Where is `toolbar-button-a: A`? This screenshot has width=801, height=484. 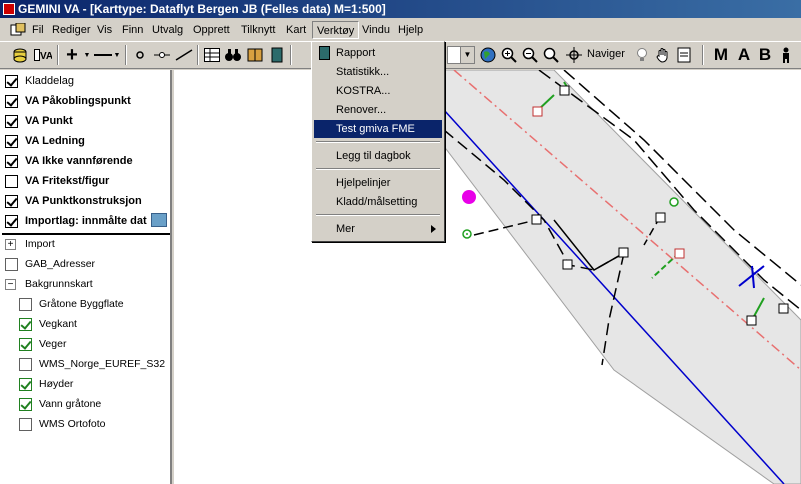 toolbar-button-a: A is located at coordinates (744, 55).